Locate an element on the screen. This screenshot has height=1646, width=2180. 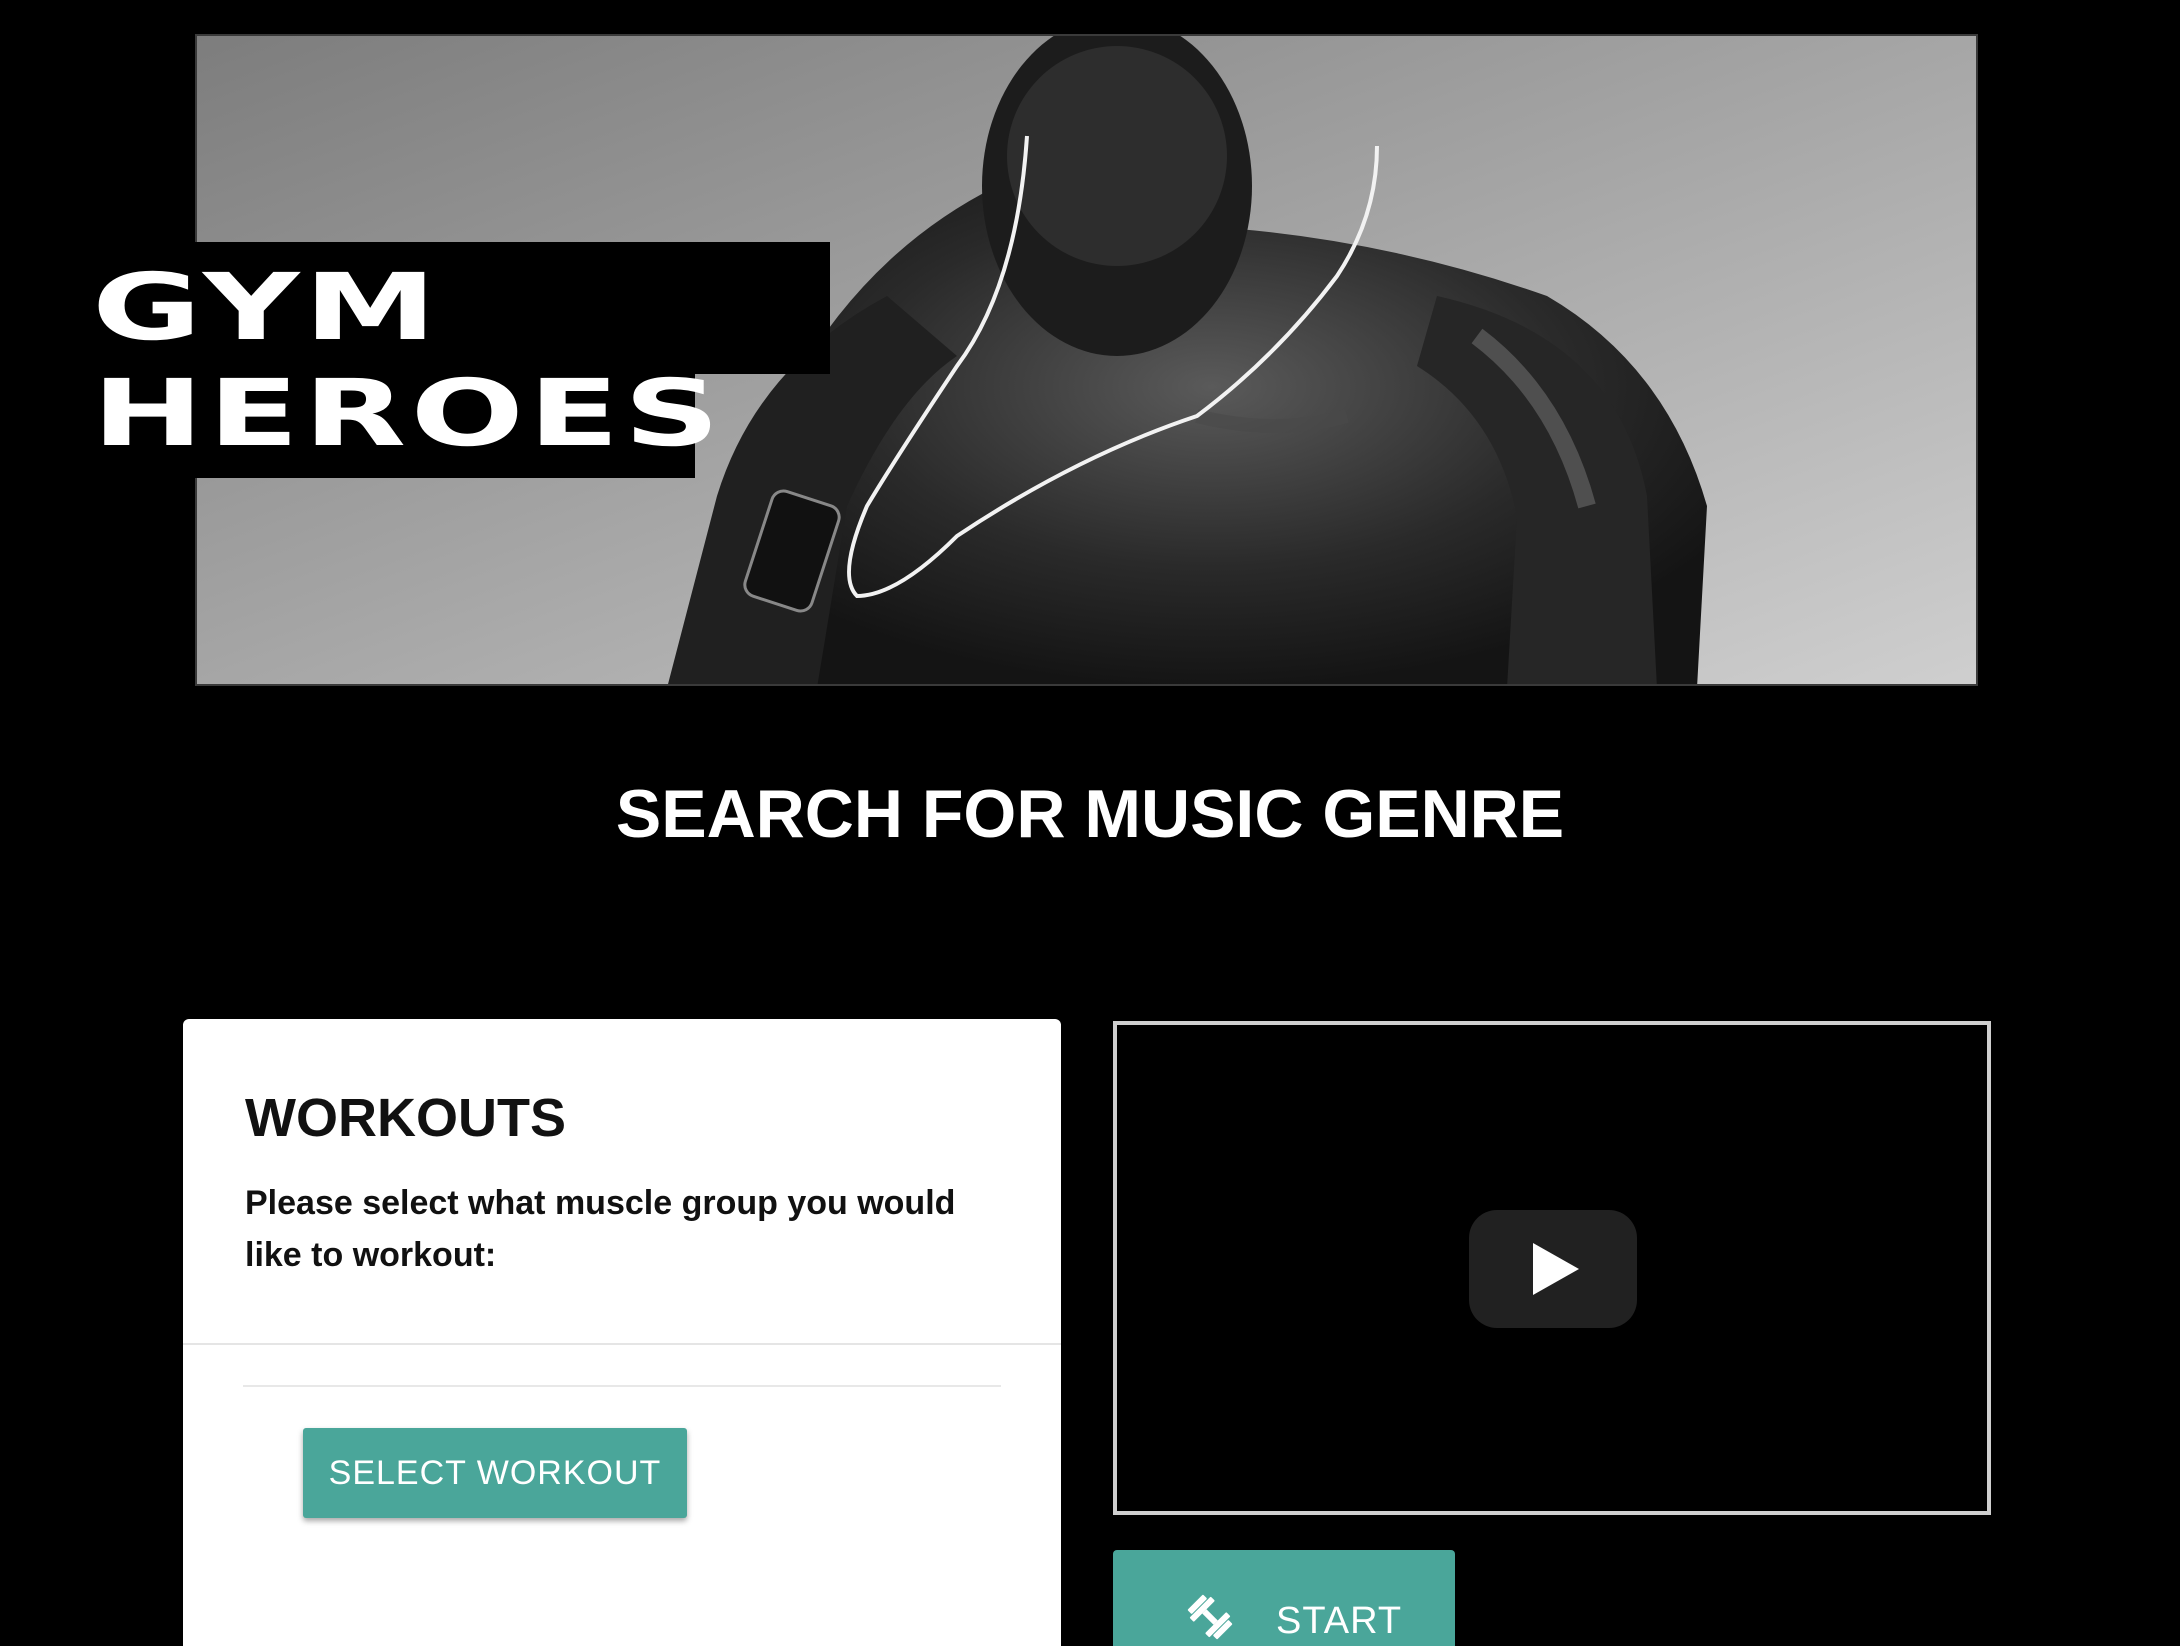
video-player is located at coordinates (1552, 1268).